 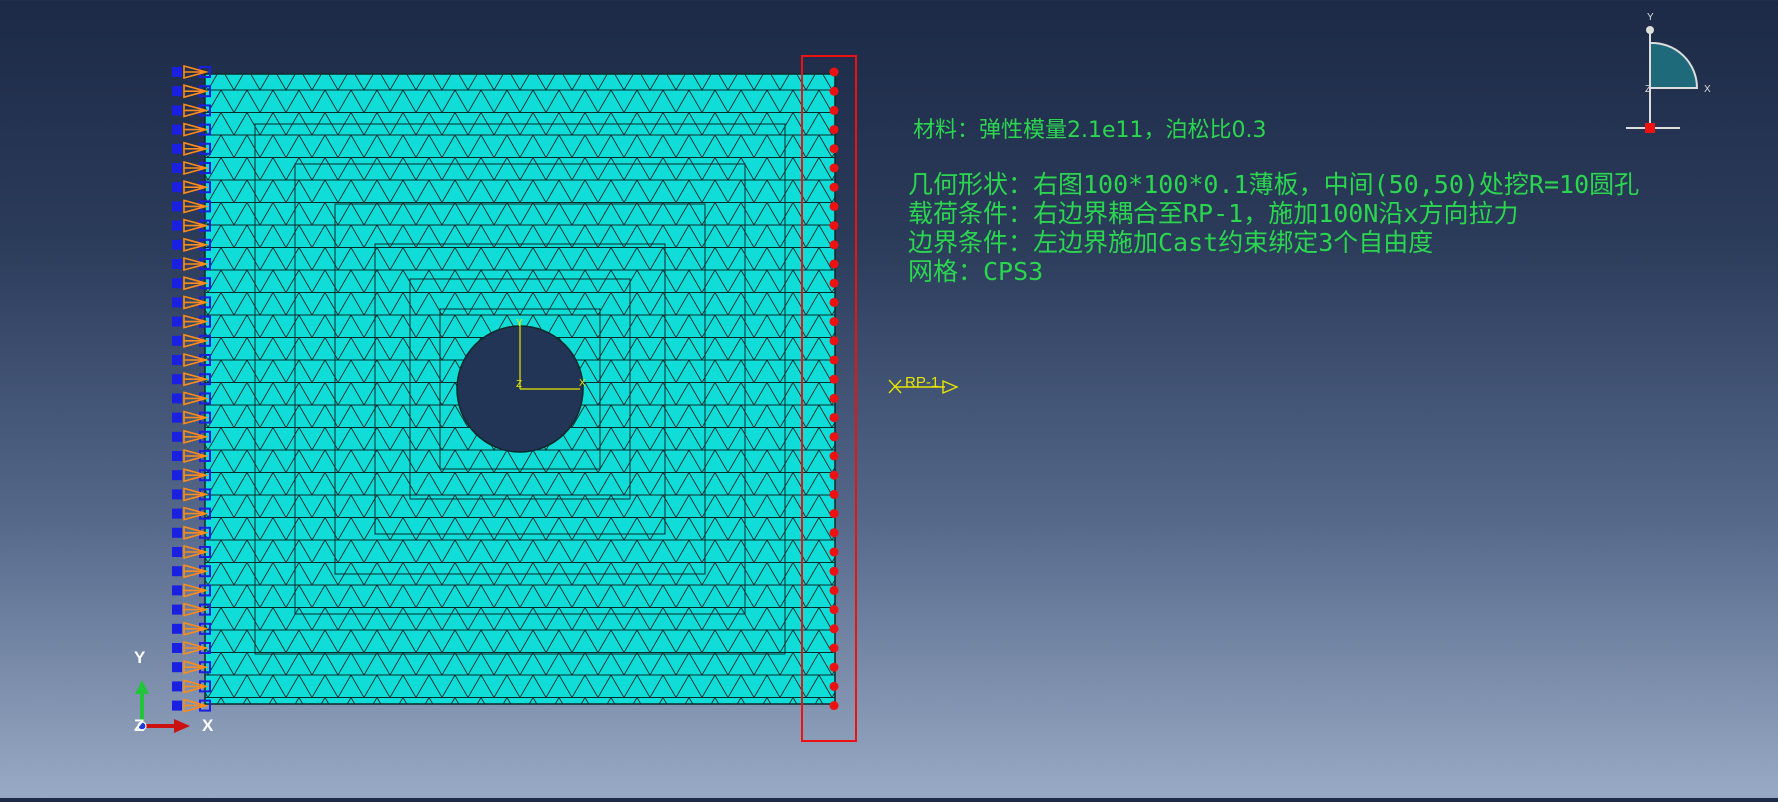 What do you see at coordinates (1648, 89) in the screenshot?
I see `view-cube-z: Z` at bounding box center [1648, 89].